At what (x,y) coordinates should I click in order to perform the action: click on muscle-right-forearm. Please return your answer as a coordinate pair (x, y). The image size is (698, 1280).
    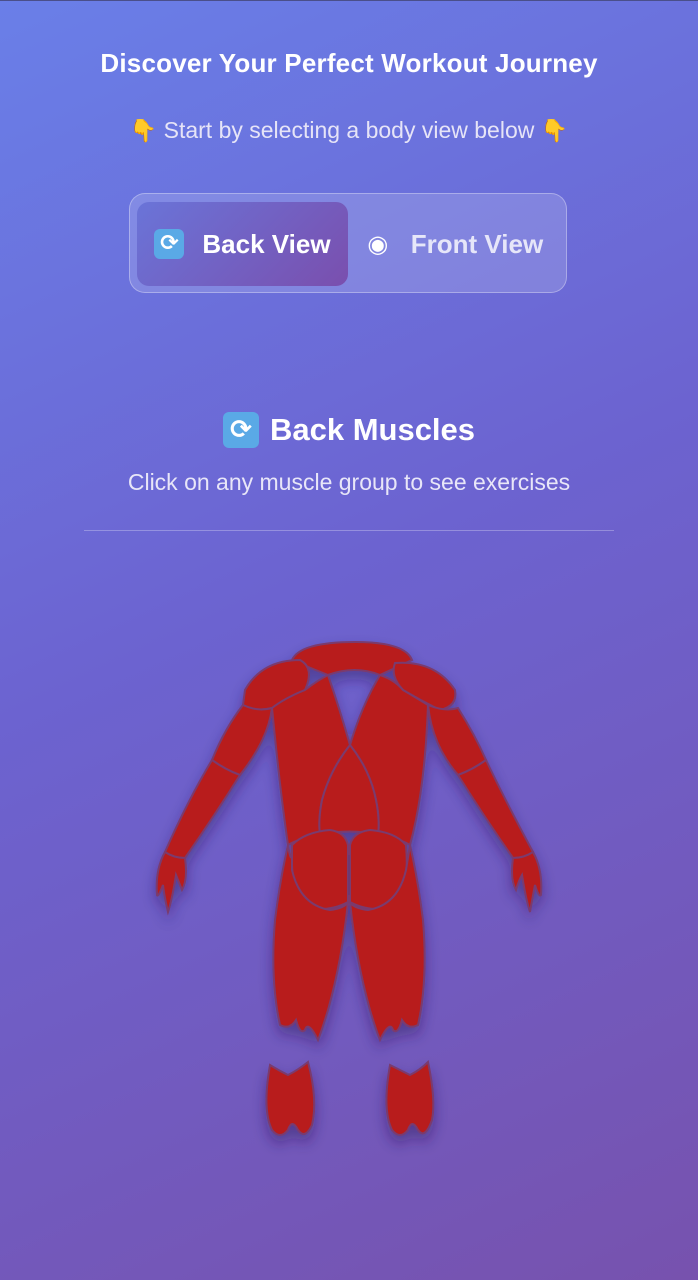
    Looking at the image, I should click on (495, 809).